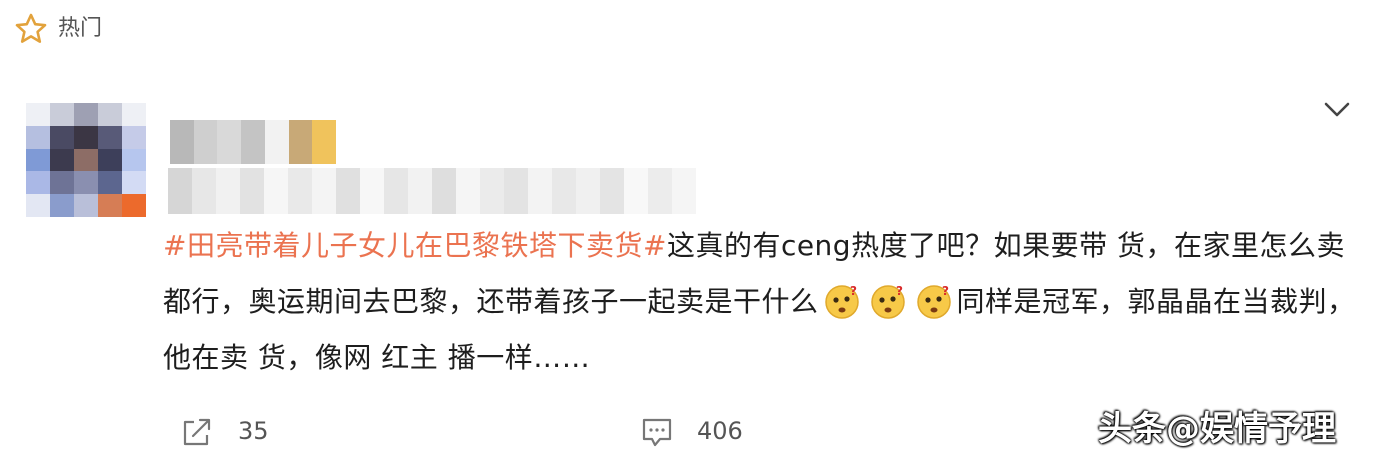 This screenshot has height=462, width=1378. What do you see at coordinates (253, 142) in the screenshot?
I see `username` at bounding box center [253, 142].